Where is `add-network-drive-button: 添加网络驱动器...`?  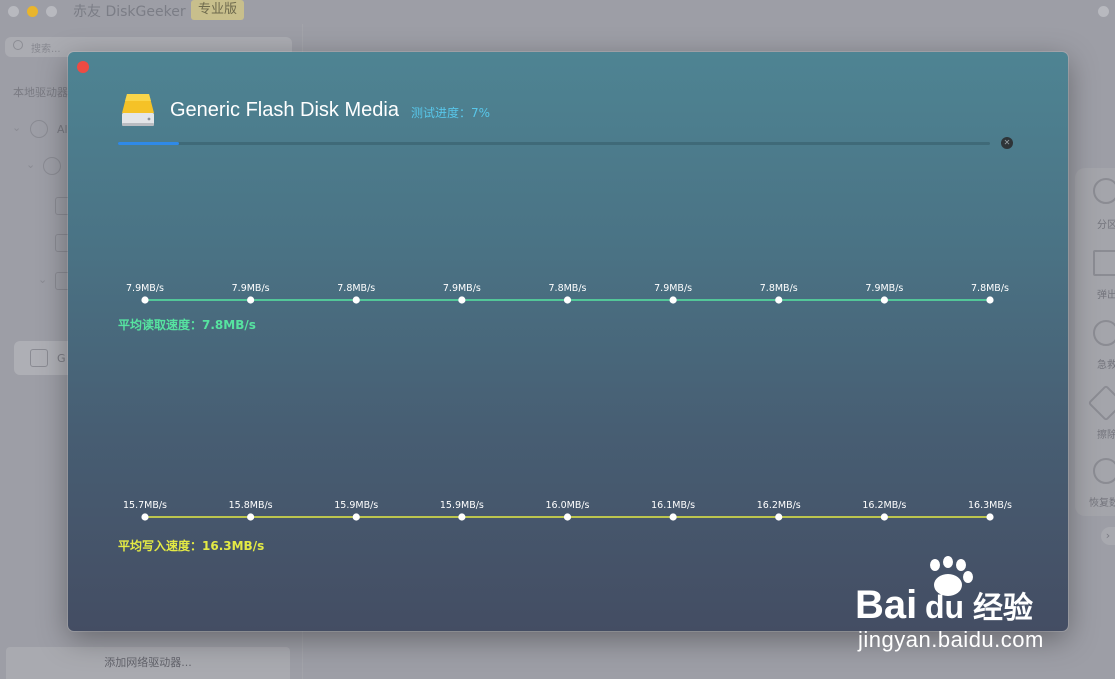
add-network-drive-button: 添加网络驱动器... is located at coordinates (148, 663).